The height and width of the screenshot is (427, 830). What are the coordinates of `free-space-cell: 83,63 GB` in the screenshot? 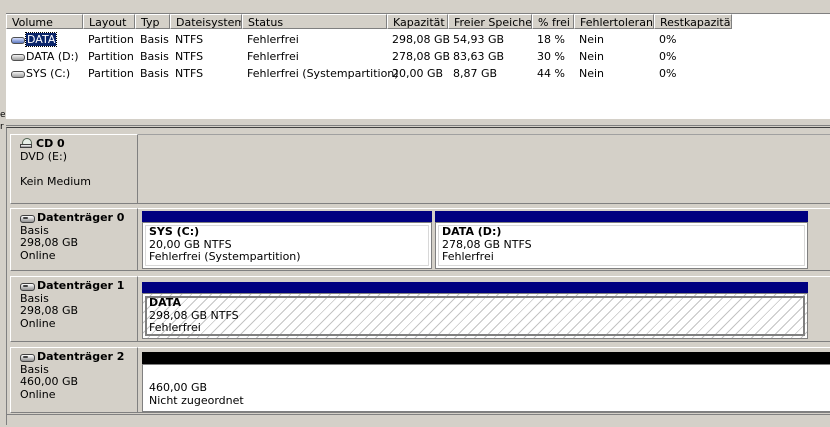 It's located at (479, 56).